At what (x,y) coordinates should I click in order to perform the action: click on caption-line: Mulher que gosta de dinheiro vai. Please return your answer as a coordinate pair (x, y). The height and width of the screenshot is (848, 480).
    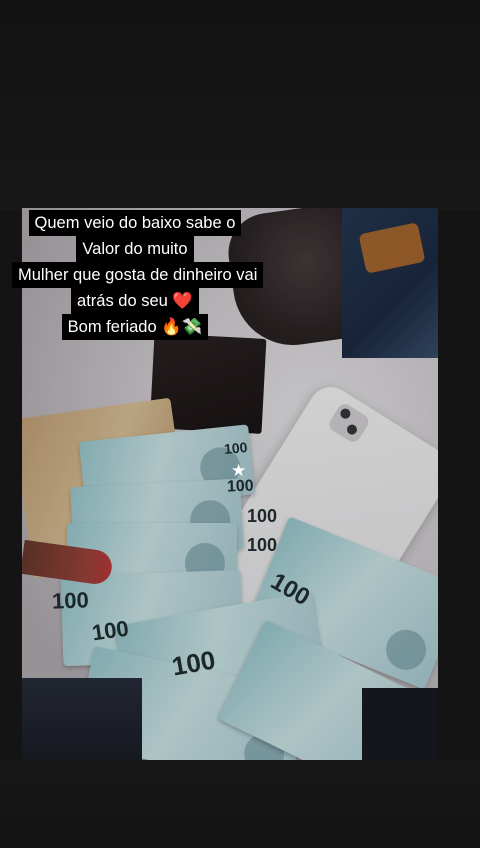
    Looking at the image, I should click on (138, 275).